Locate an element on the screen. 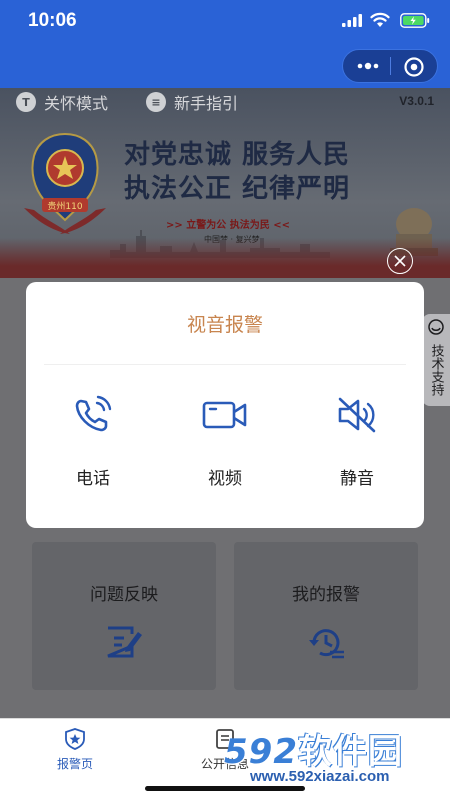 The height and width of the screenshot is (800, 450). home-indicator is located at coordinates (225, 788).